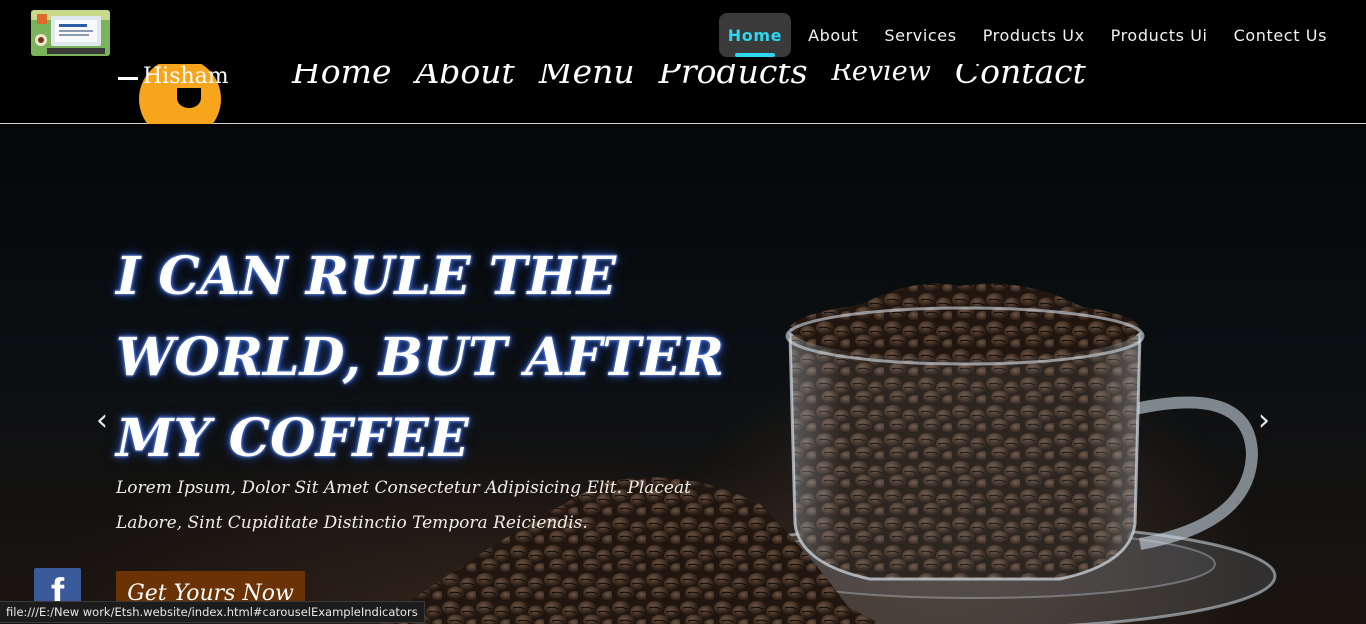 Image resolution: width=1366 pixels, height=624 pixels. Describe the element at coordinates (366, 276) in the screenshot. I see `hero-headline-line-1: I CAN RULE THE` at that location.